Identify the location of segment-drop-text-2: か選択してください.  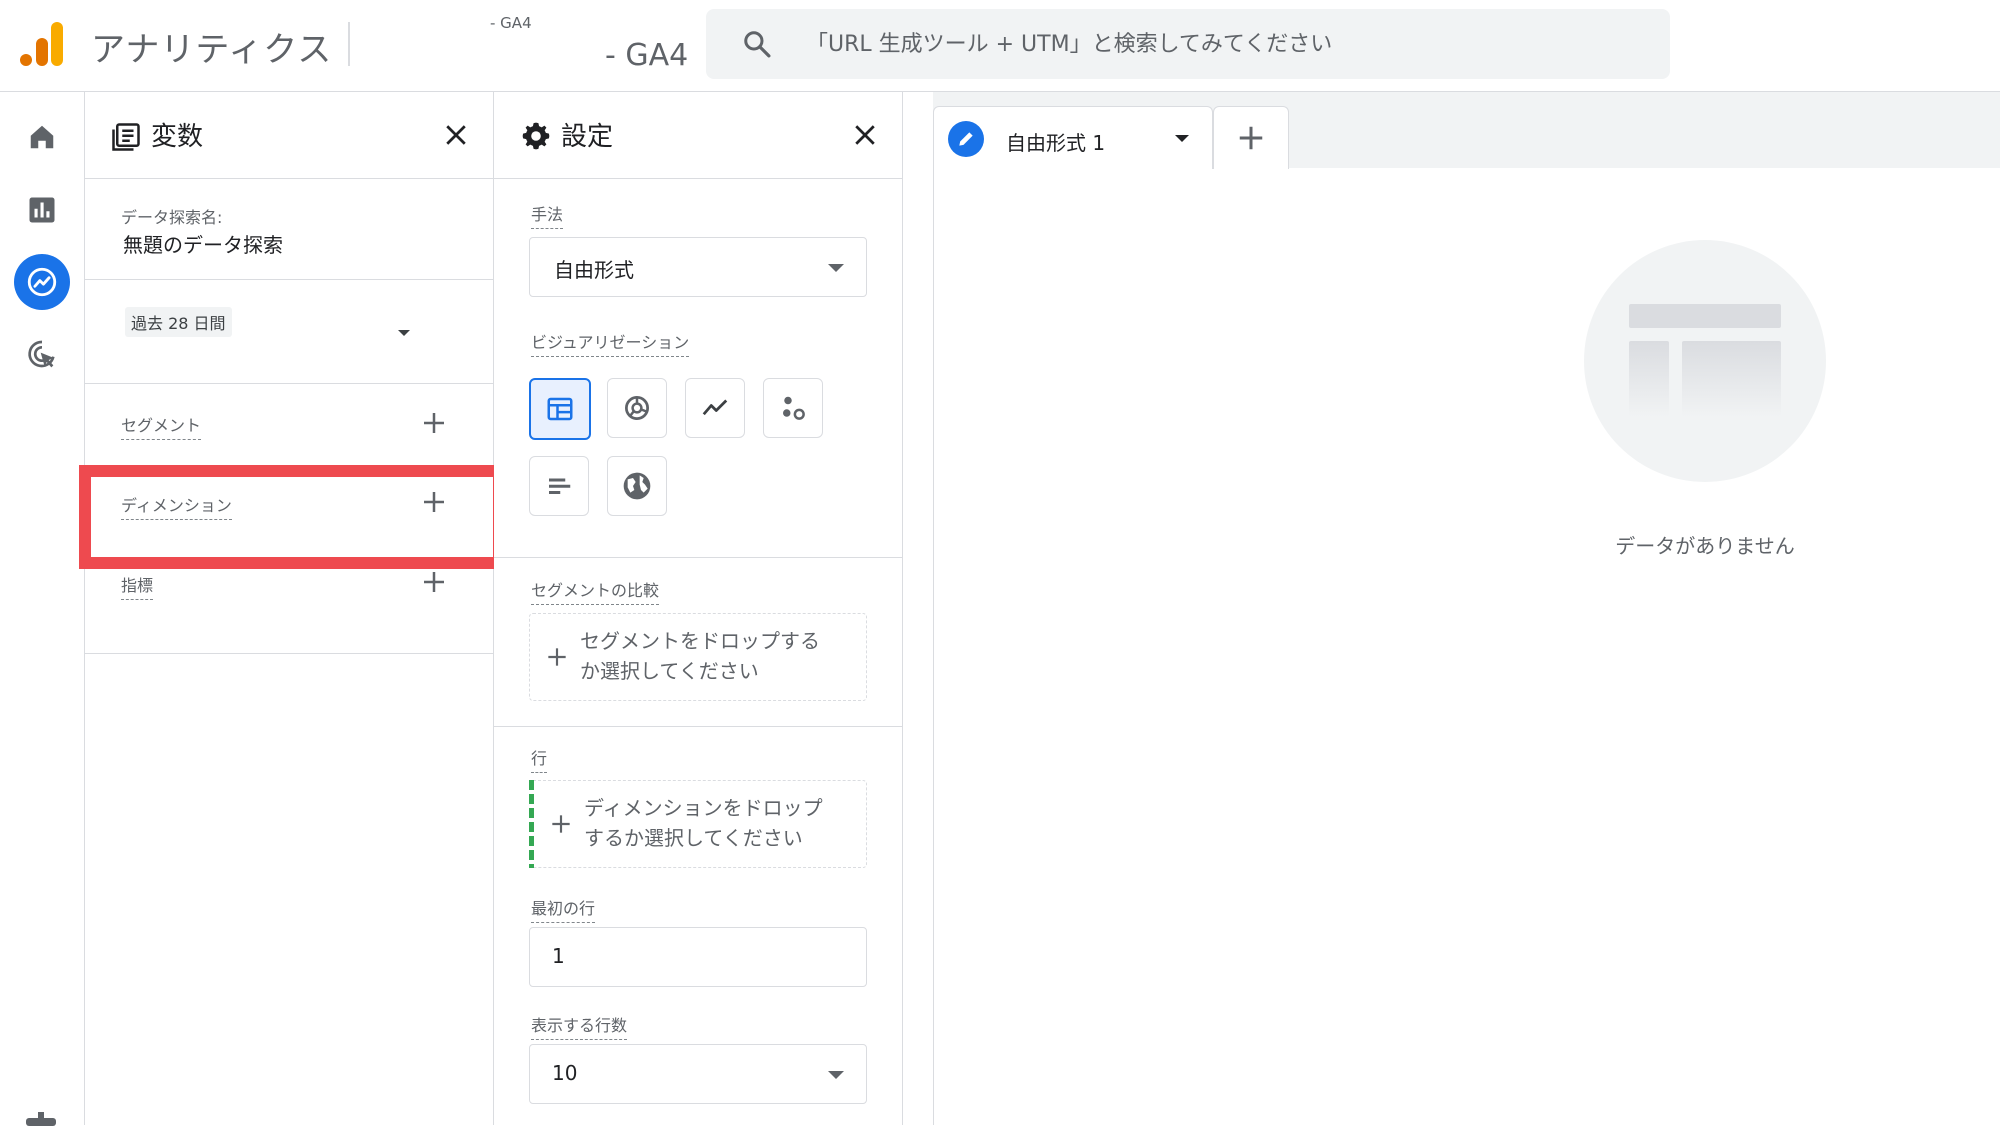
(669, 671).